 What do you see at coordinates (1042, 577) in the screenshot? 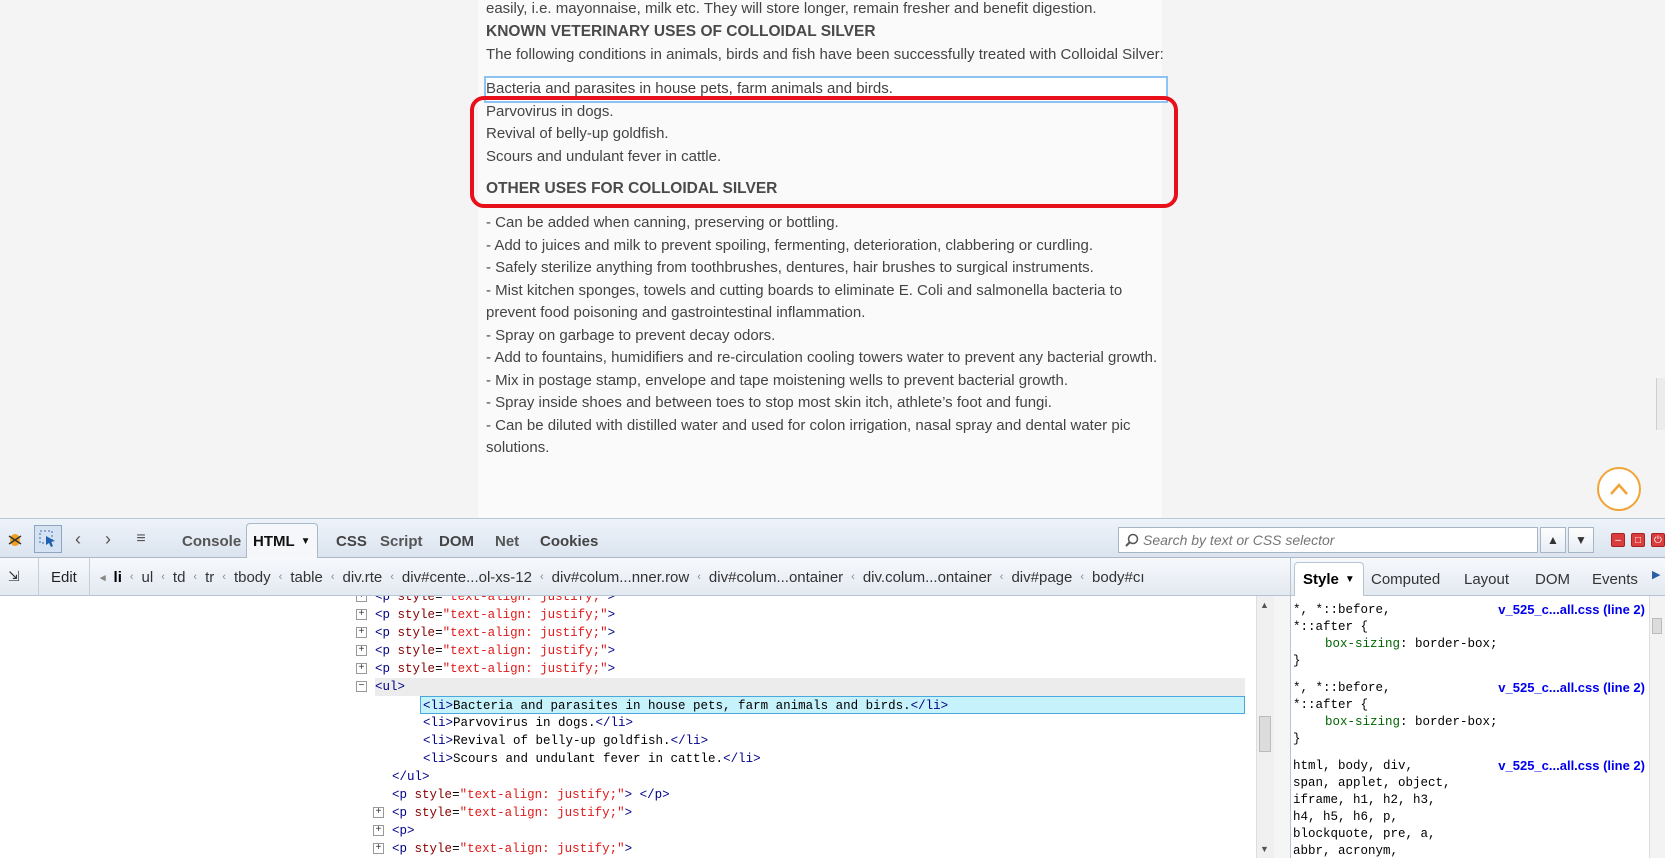
I see `crumb-label: div#page` at bounding box center [1042, 577].